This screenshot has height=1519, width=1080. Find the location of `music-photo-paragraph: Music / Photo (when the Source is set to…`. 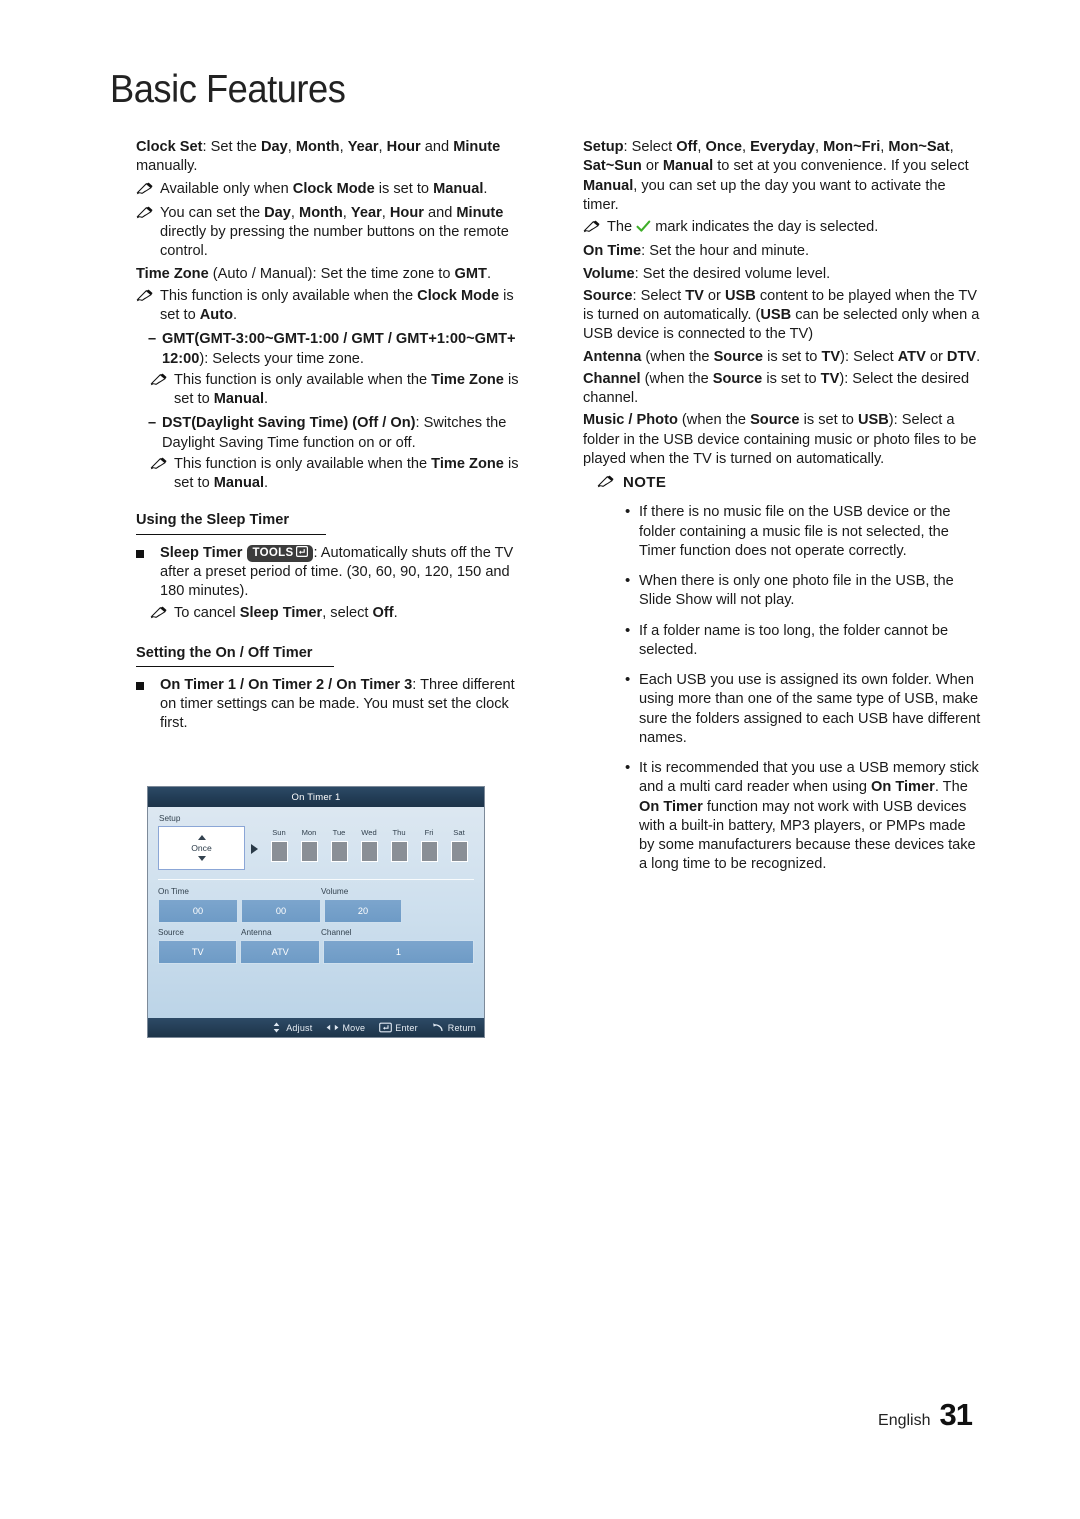

music-photo-paragraph: Music / Photo (when the Source is set to… is located at coordinates (780, 439).